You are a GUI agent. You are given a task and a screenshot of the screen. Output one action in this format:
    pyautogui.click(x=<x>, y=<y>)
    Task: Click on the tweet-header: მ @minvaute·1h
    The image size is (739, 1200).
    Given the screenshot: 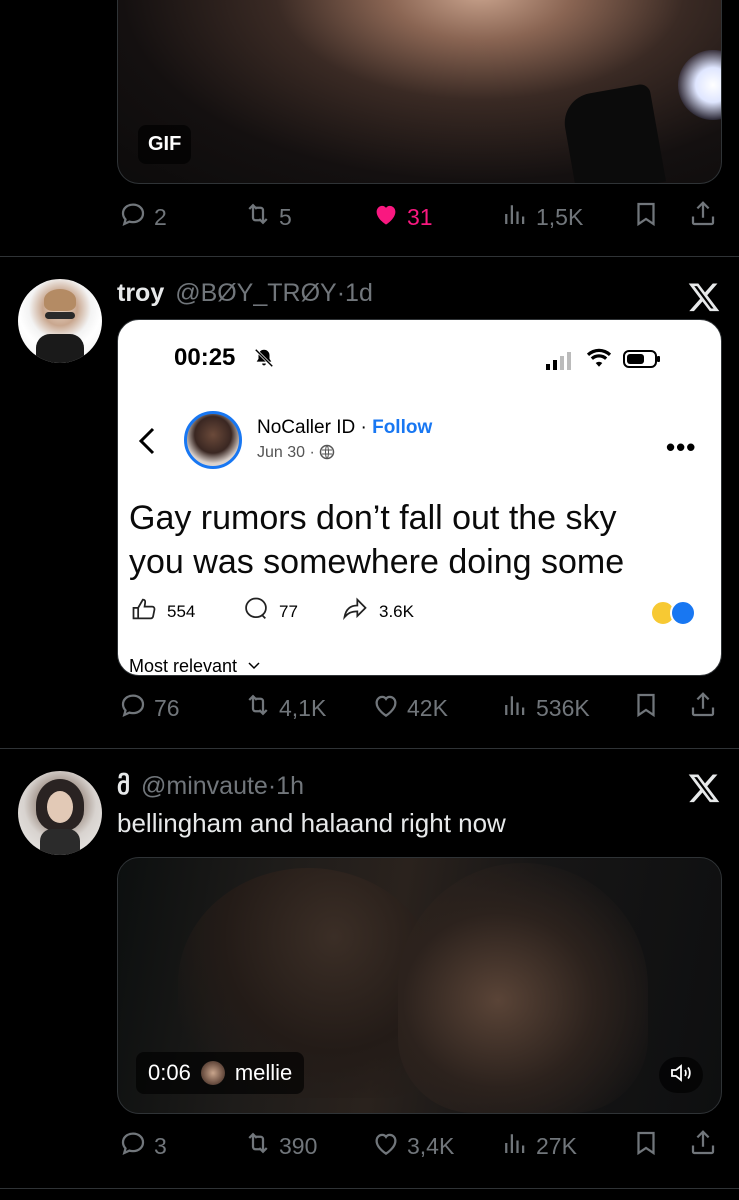 What is the action you would take?
    pyautogui.click(x=210, y=786)
    